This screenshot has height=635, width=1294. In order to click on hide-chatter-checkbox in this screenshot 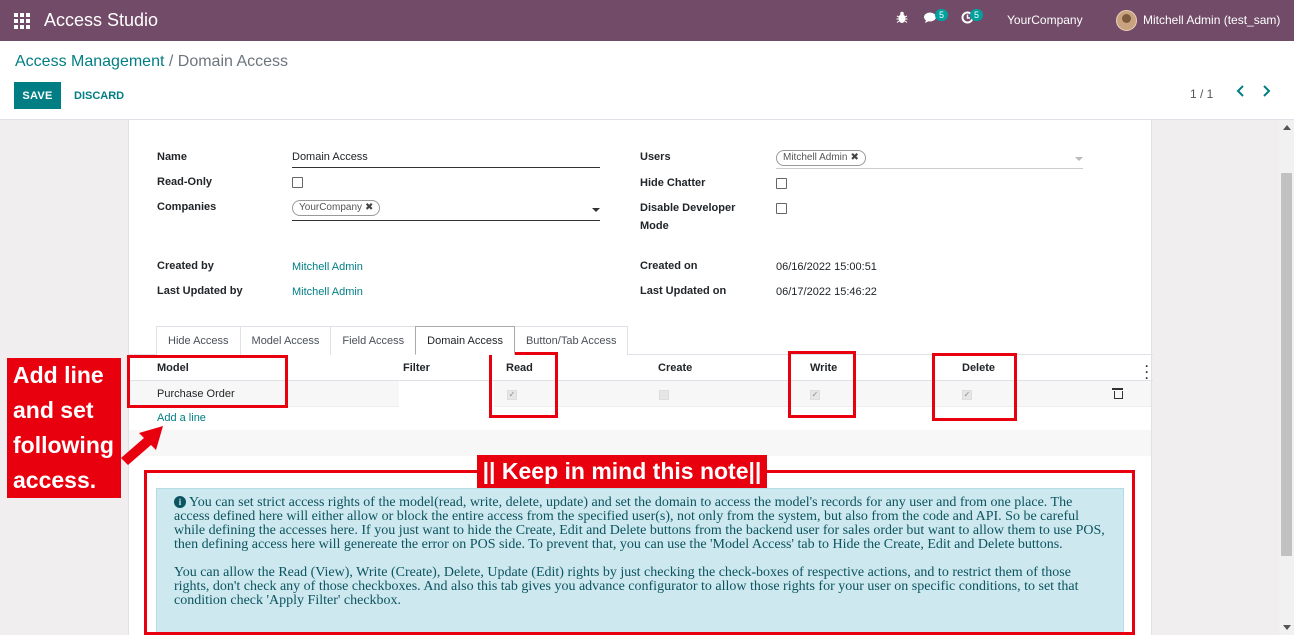, I will do `click(781, 183)`.